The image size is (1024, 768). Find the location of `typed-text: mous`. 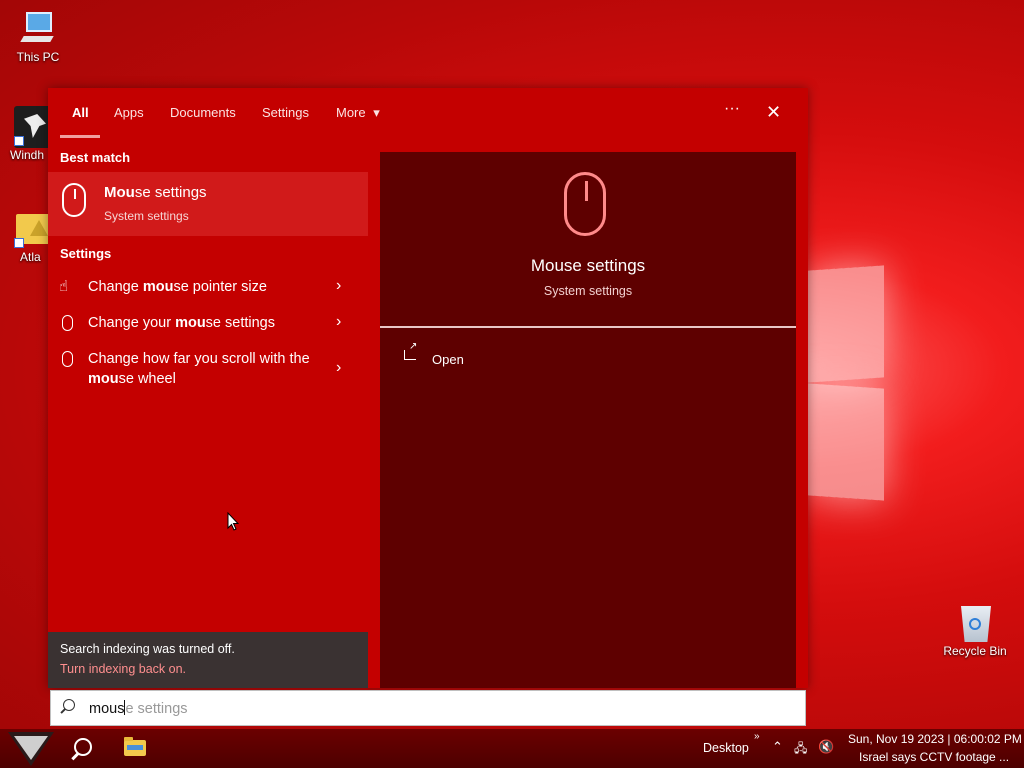

typed-text: mous is located at coordinates (107, 709).